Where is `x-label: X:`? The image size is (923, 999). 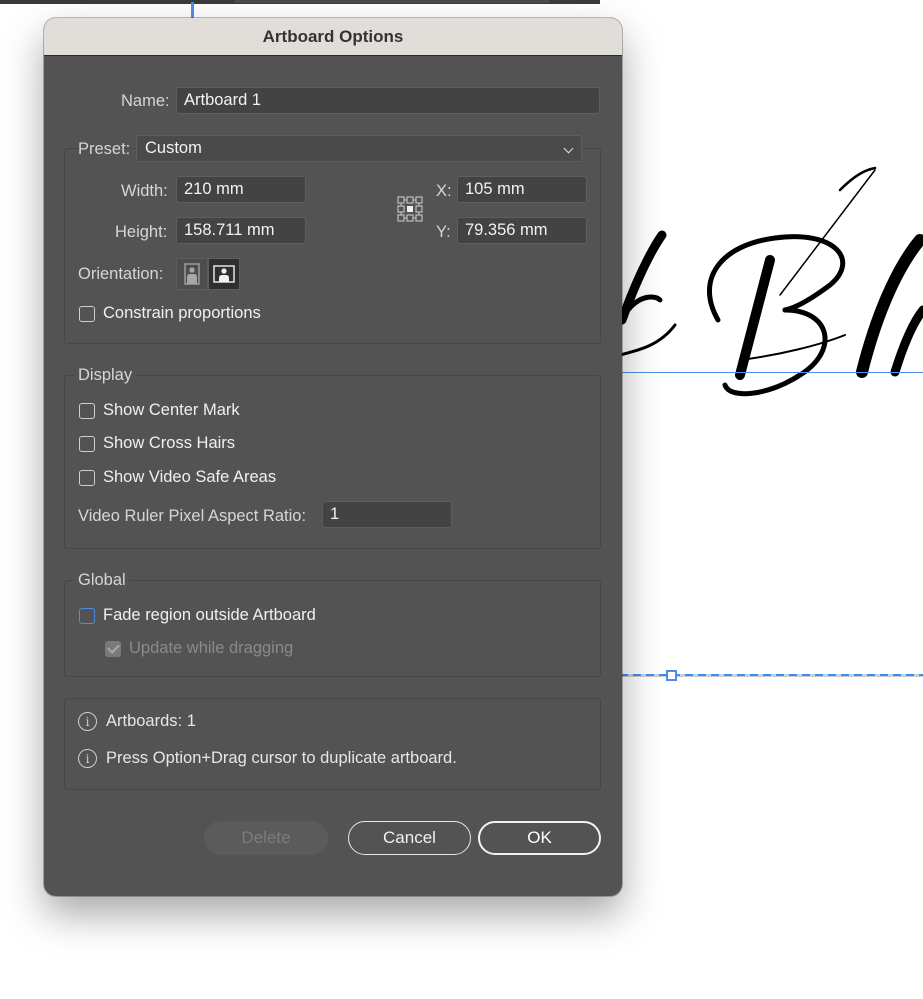
x-label: X: is located at coordinates (444, 191).